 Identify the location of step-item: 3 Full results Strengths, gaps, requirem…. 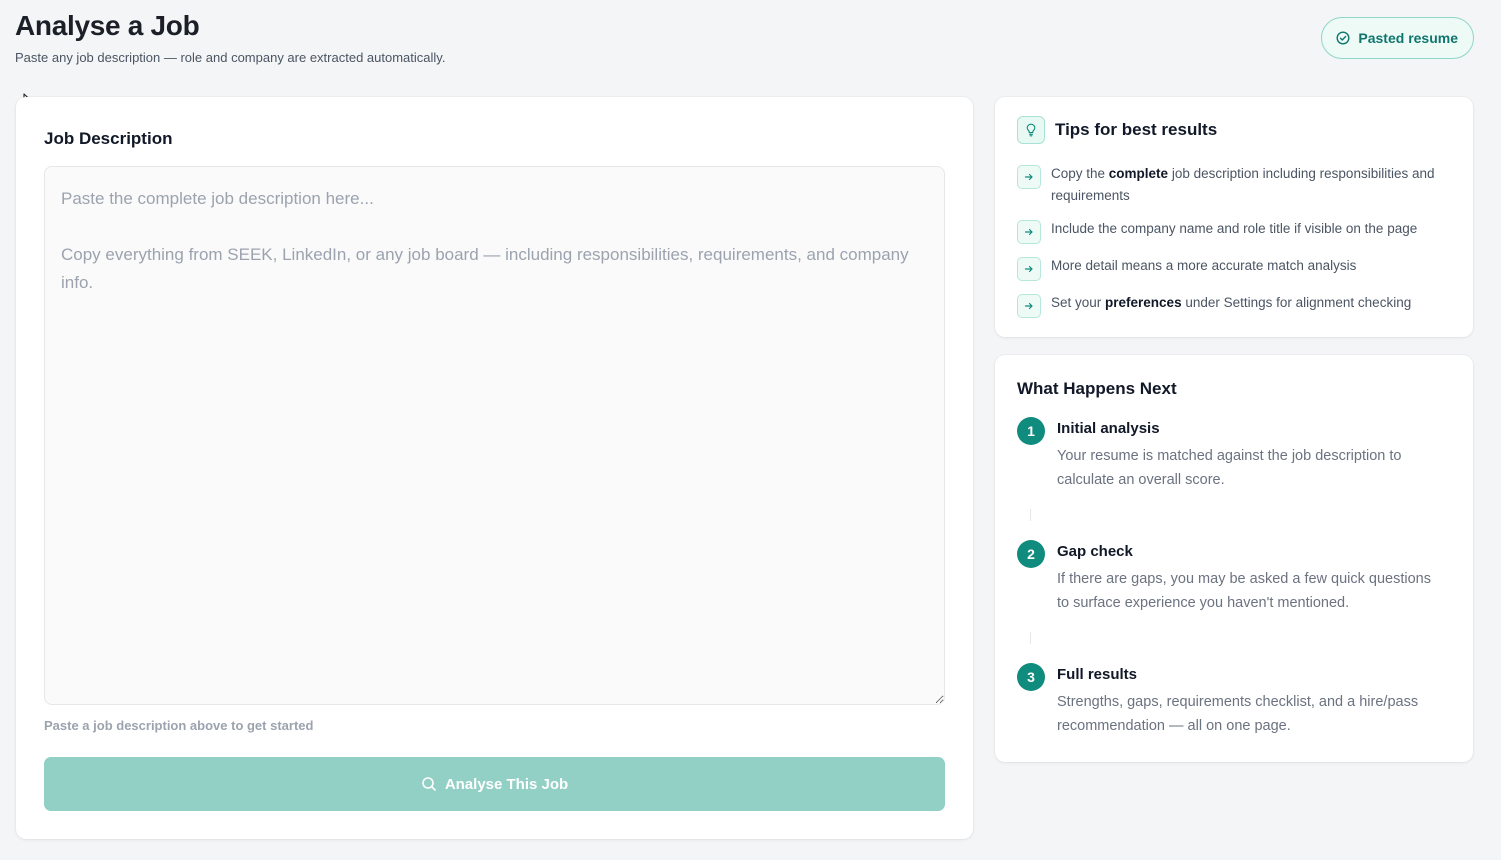
(1232, 700).